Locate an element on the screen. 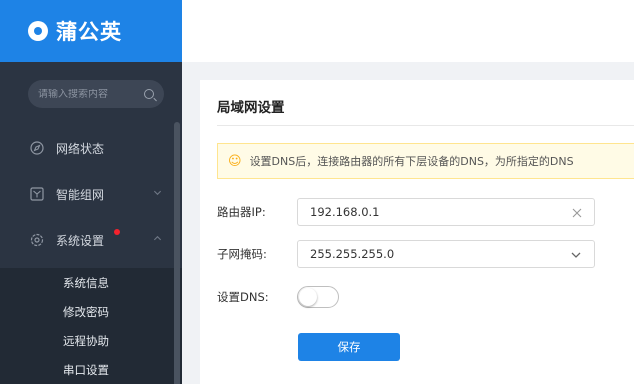  subnet-mask-value: 255.255.255.0 is located at coordinates (352, 254).